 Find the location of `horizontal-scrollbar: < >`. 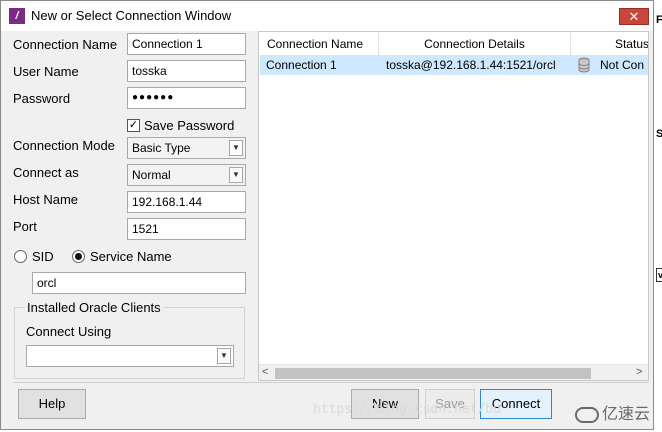

horizontal-scrollbar: < > is located at coordinates (453, 372).